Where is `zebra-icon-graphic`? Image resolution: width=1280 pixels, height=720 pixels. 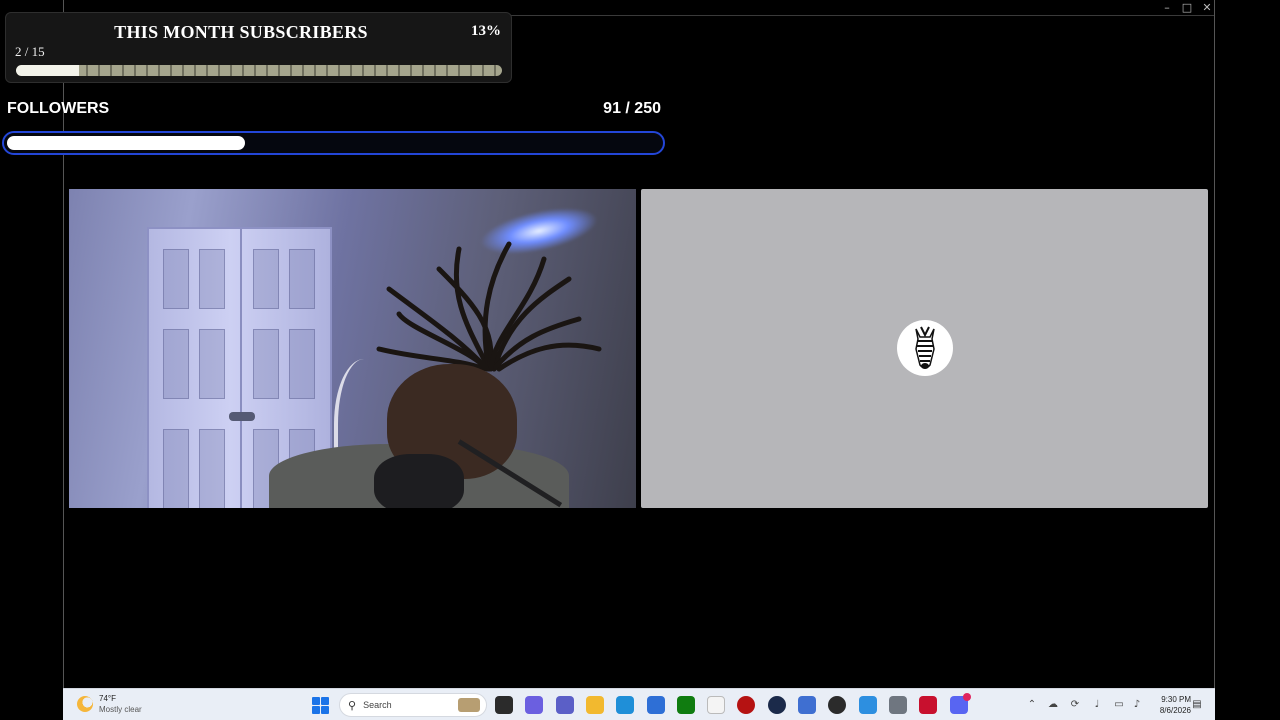
zebra-icon-graphic is located at coordinates (925, 347).